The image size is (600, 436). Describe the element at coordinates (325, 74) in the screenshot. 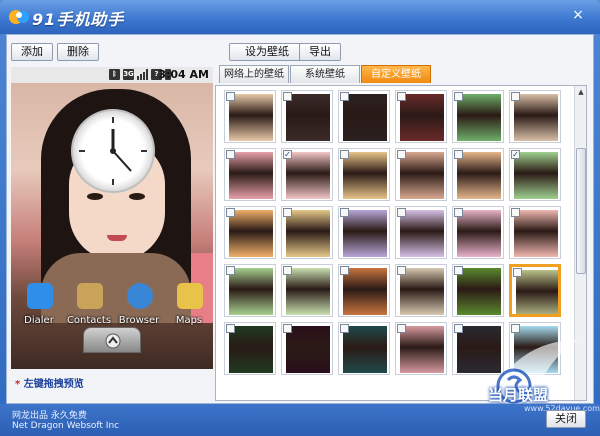

I see `tab-system-wallpaper: 系统壁纸` at that location.